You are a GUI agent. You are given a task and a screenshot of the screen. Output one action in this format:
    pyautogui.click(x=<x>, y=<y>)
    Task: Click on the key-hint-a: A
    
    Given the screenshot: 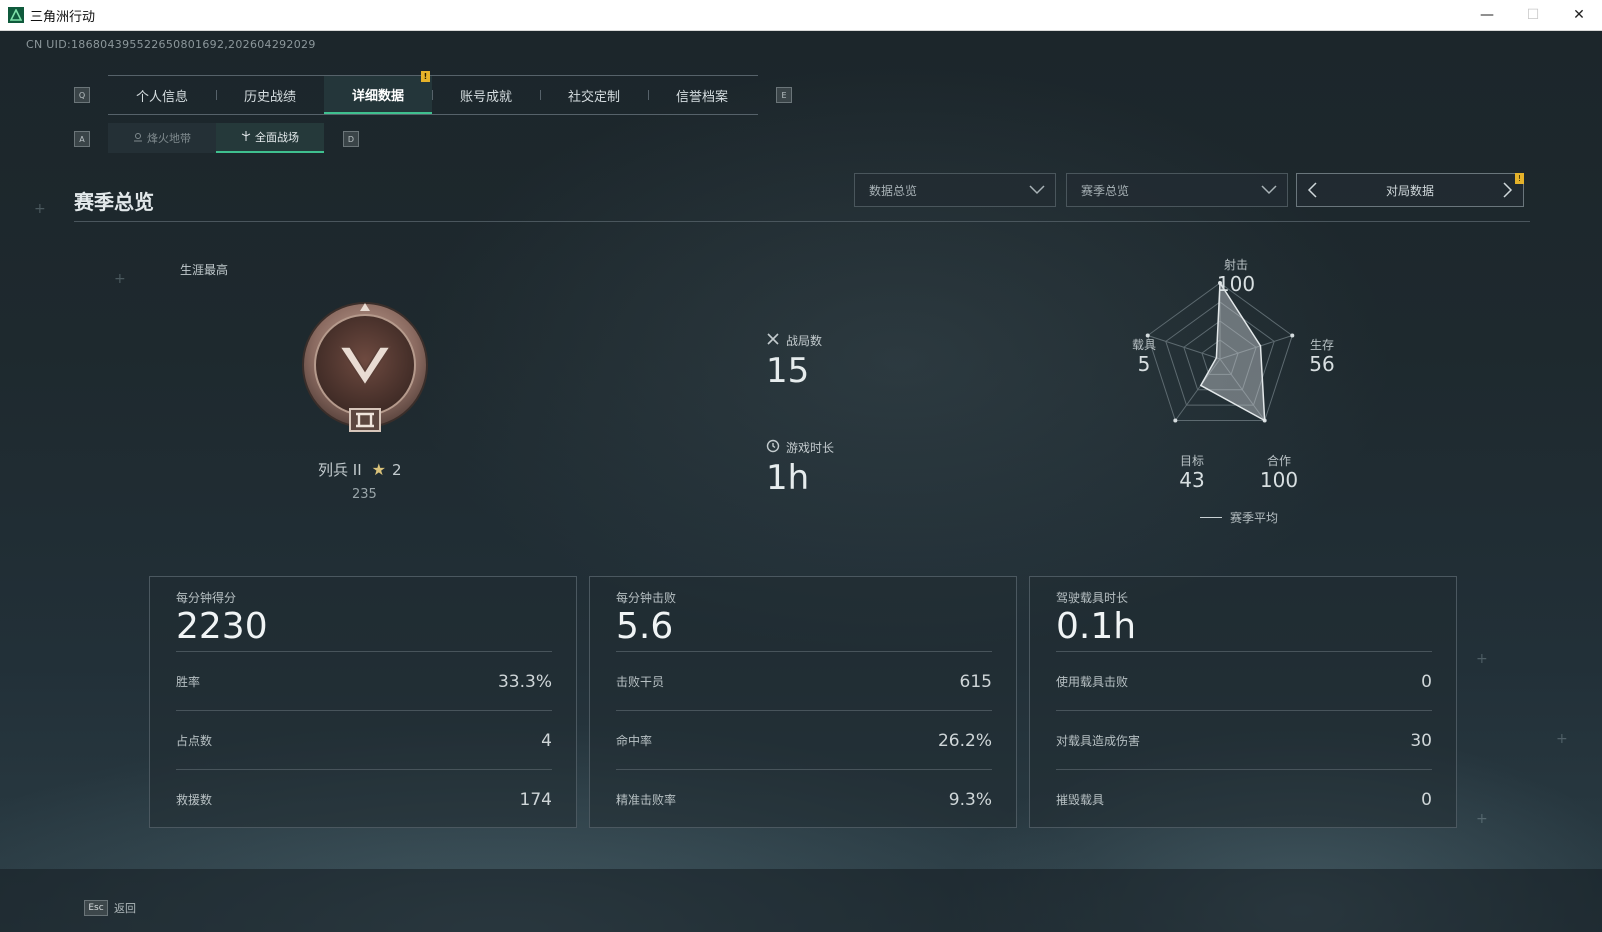 What is the action you would take?
    pyautogui.click(x=82, y=139)
    